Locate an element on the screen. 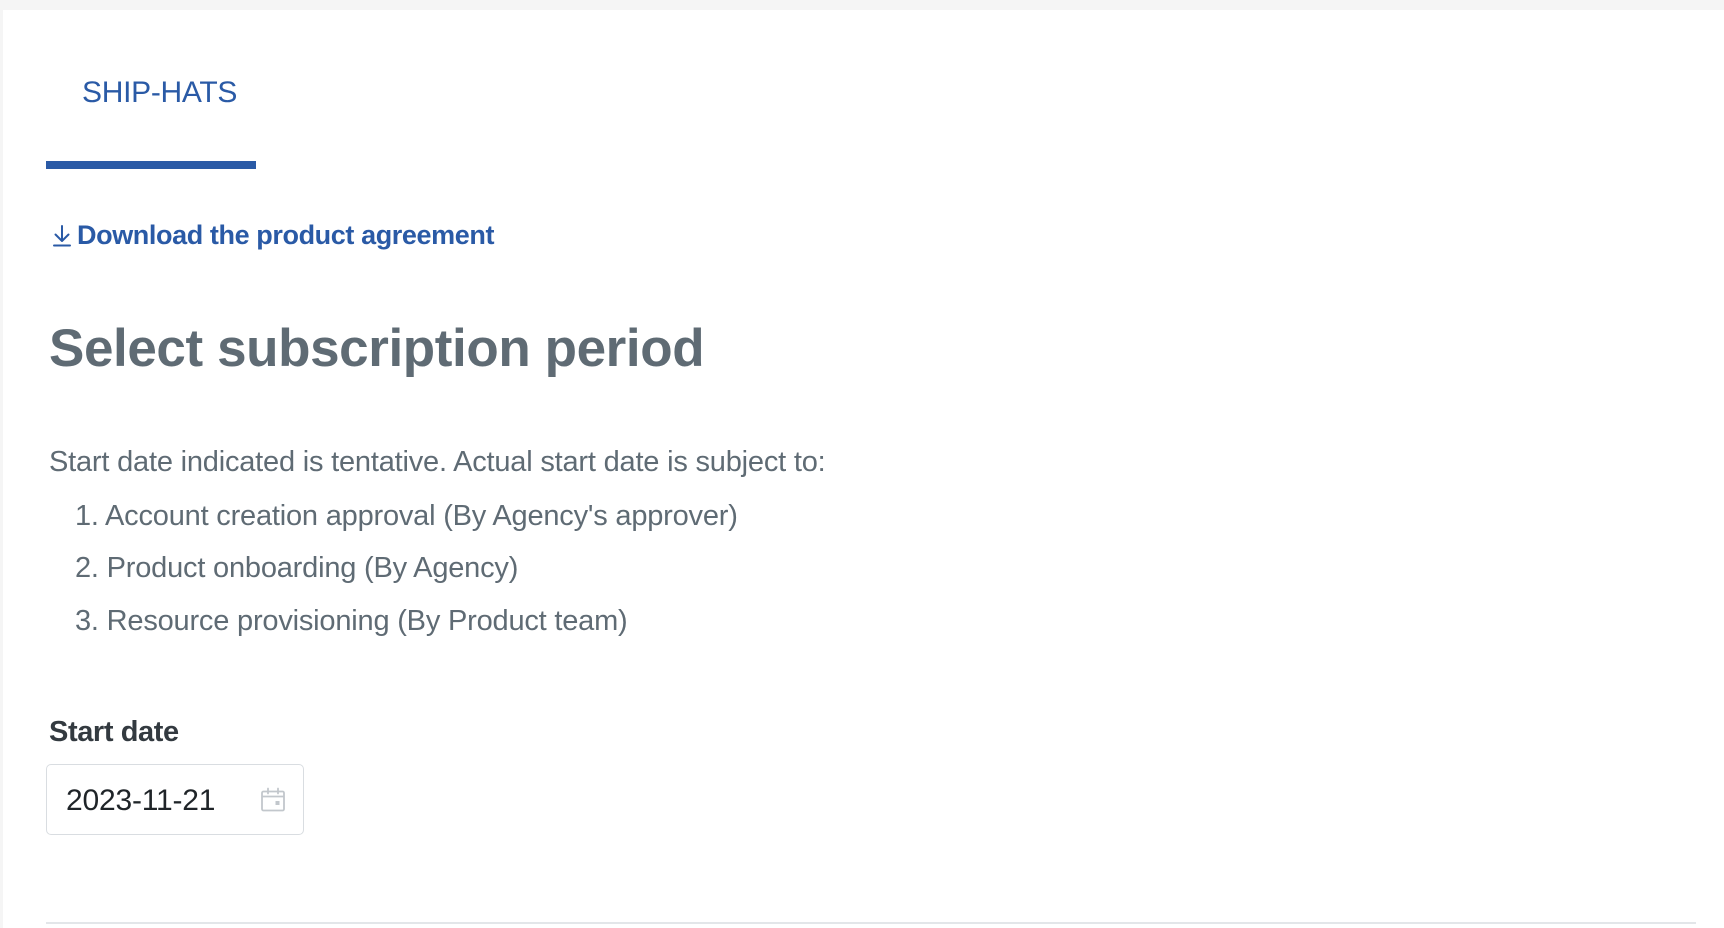 The image size is (1724, 928). download-link-label: Download the product agreement is located at coordinates (286, 235).